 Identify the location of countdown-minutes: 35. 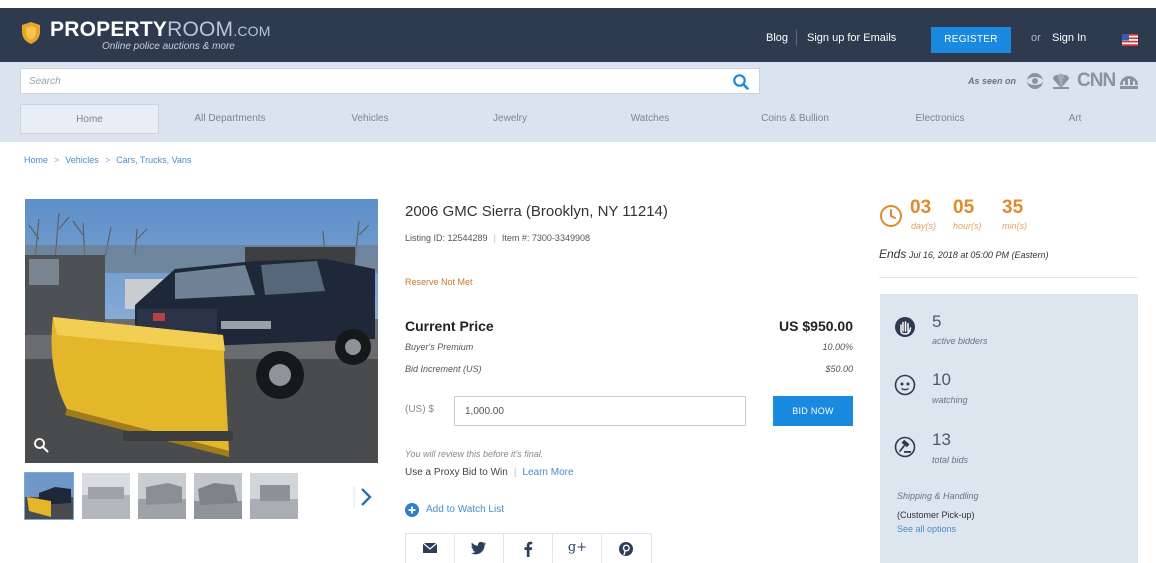
(1013, 207).